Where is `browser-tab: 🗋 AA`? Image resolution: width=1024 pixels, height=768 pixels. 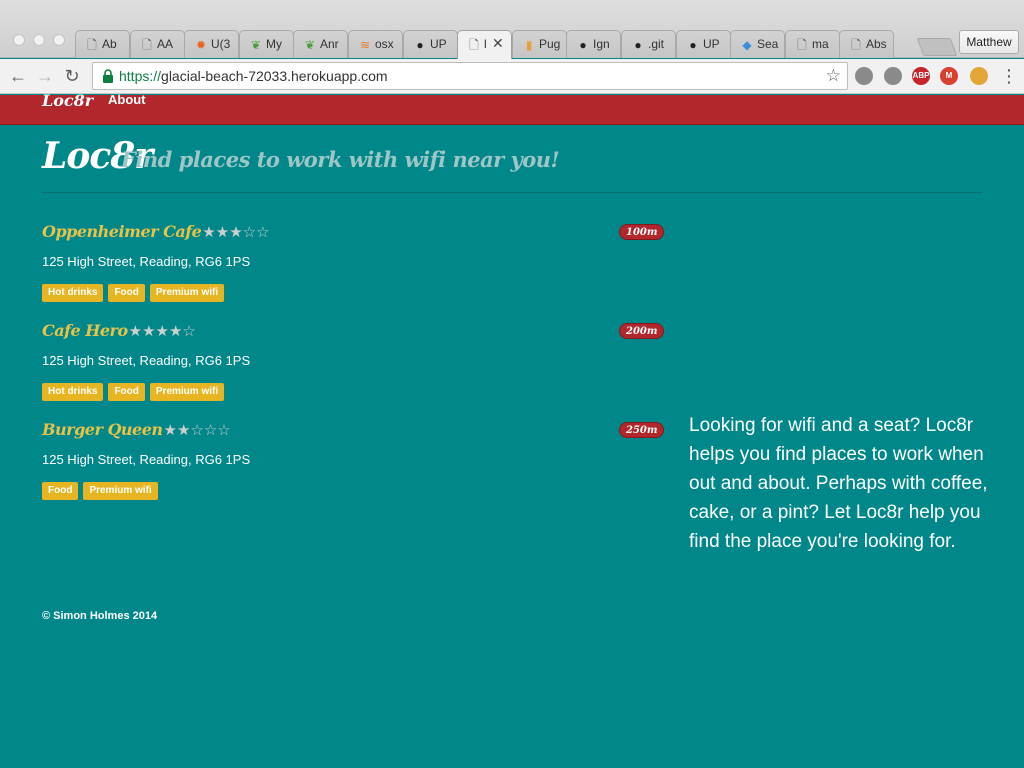
browser-tab: 🗋 AA is located at coordinates (157, 44).